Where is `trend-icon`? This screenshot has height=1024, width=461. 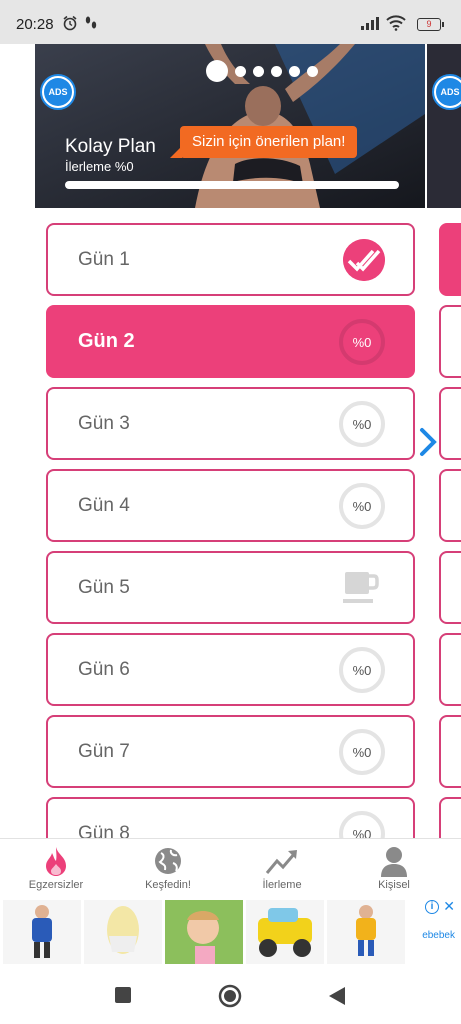 trend-icon is located at coordinates (281, 862).